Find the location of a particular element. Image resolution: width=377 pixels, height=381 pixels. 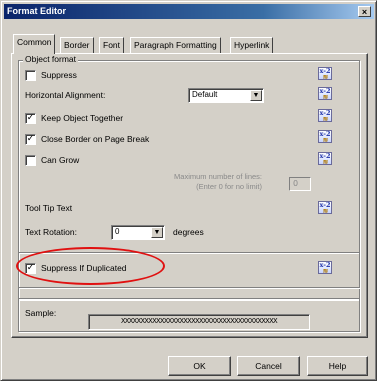

tooltip-formula-icon: x-2 ≋ is located at coordinates (325, 207).